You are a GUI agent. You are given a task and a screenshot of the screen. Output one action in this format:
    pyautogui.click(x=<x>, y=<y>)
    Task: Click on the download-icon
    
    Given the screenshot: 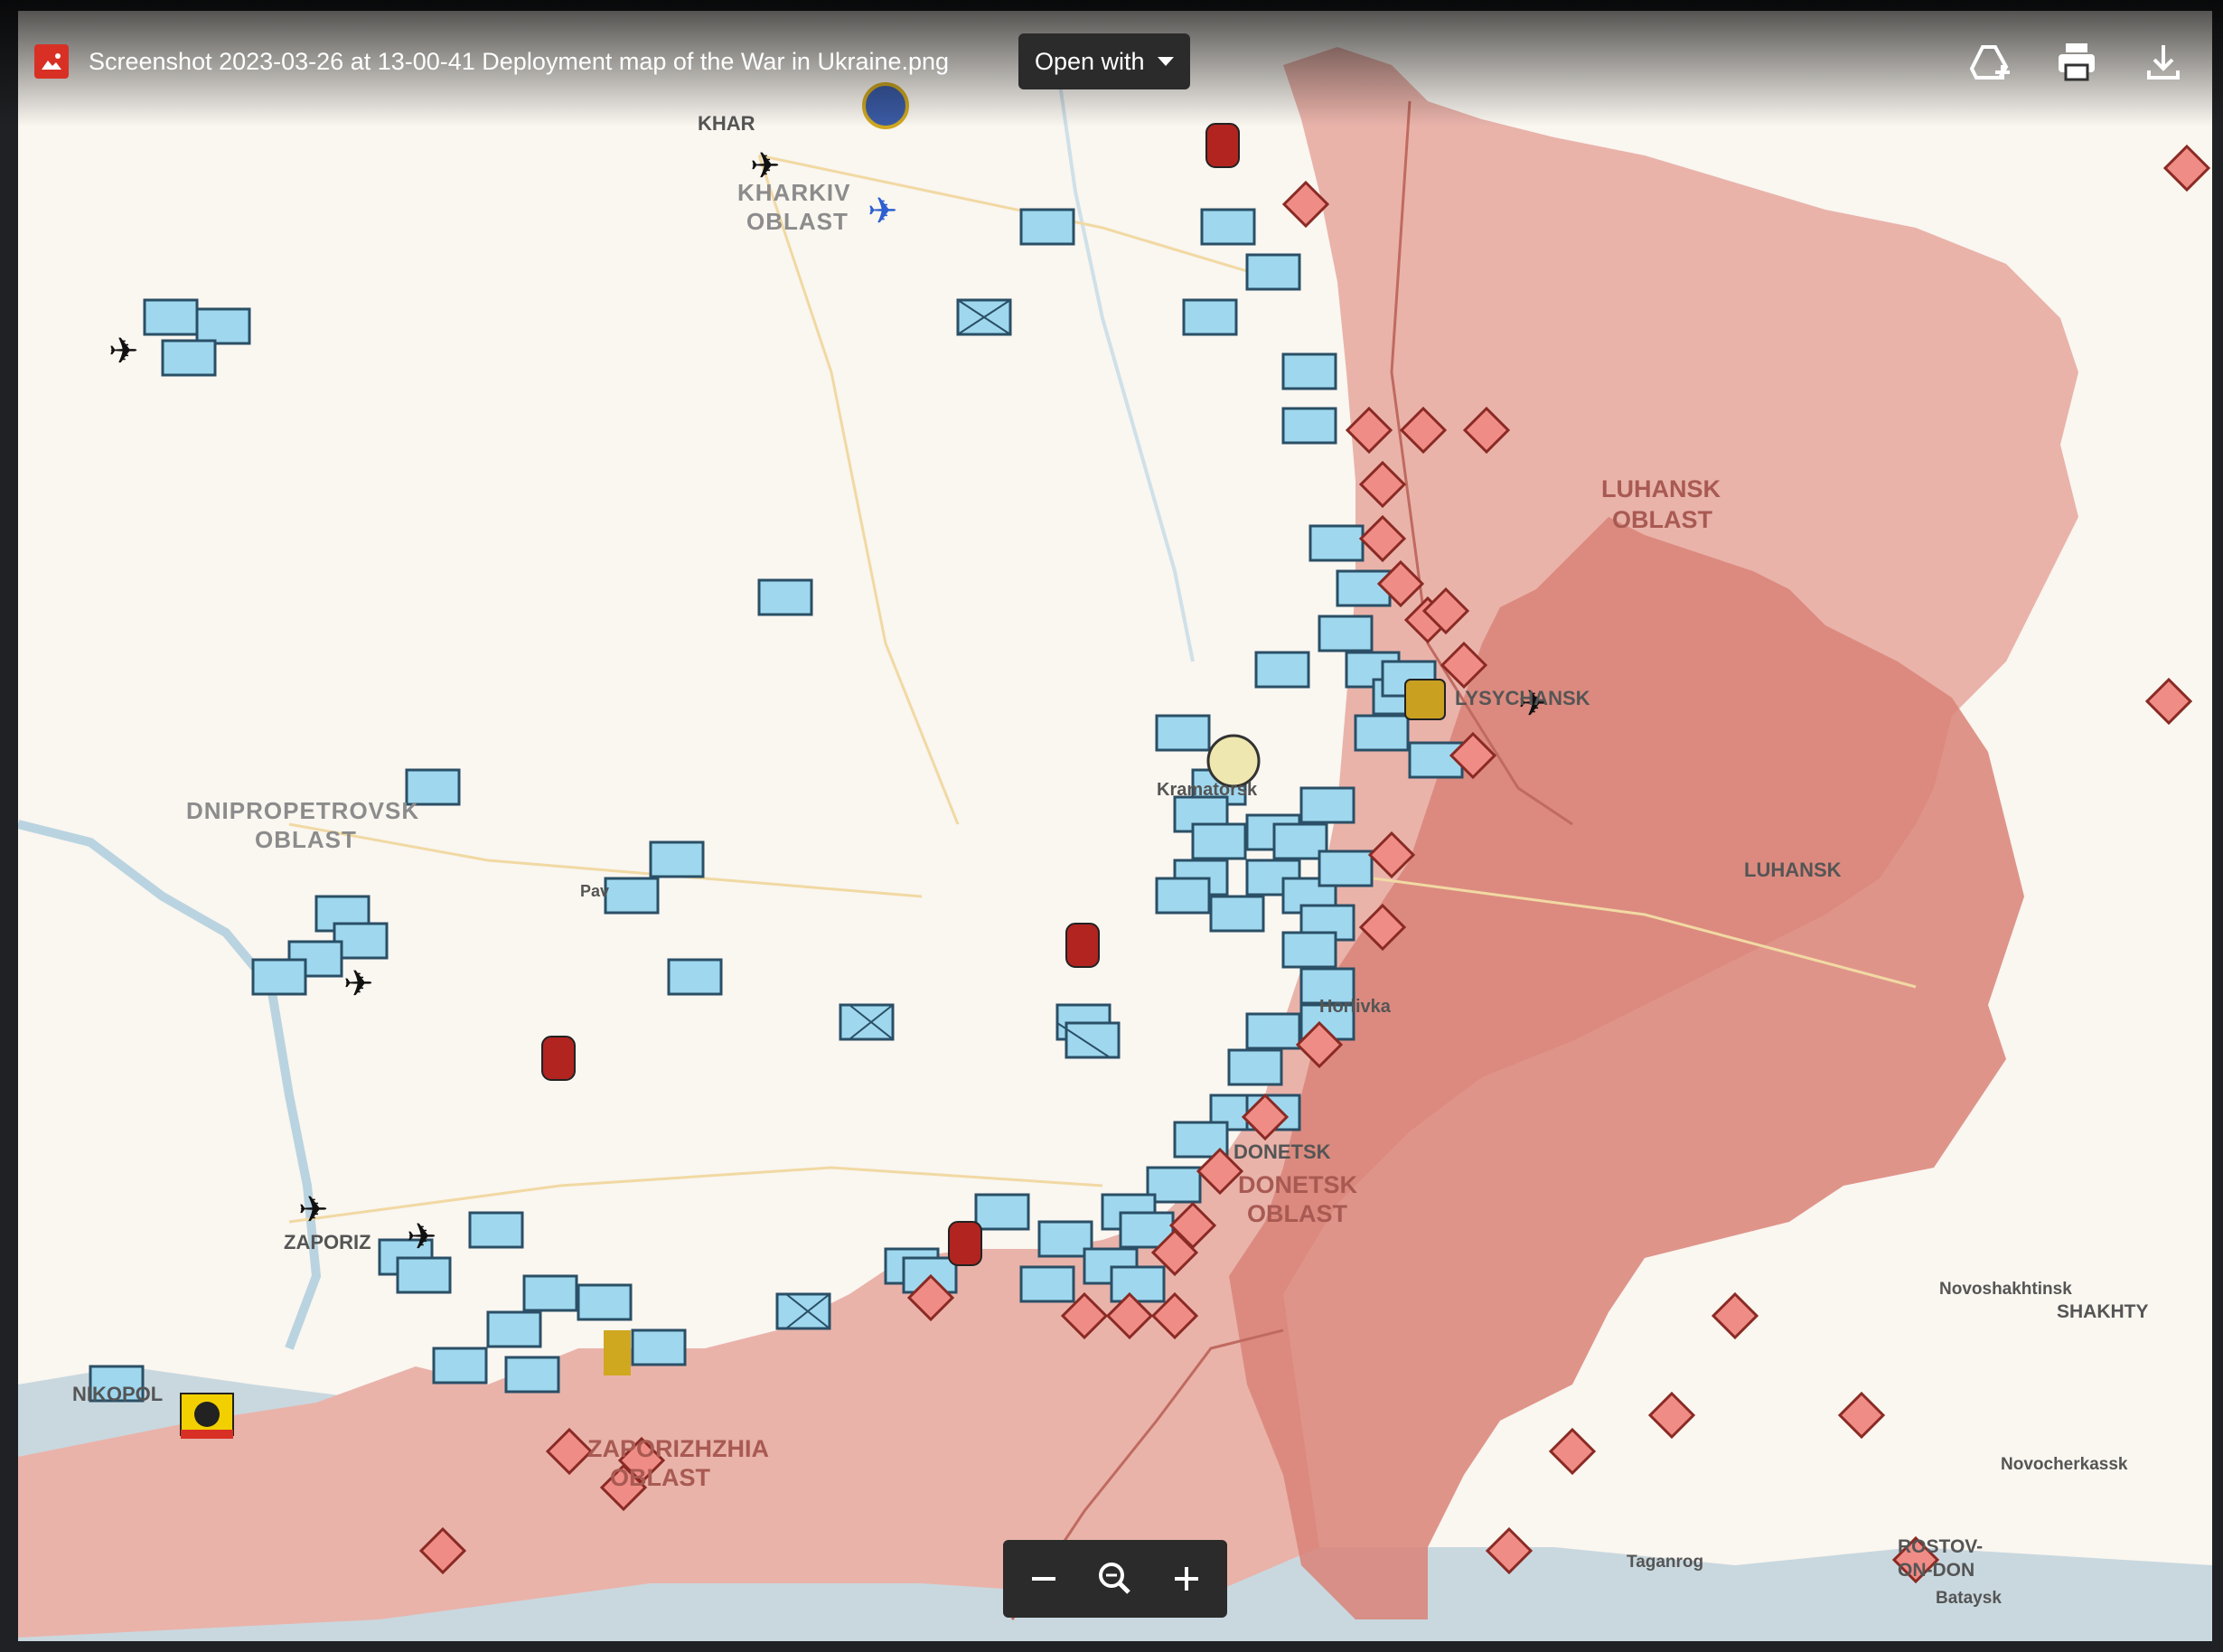 What is the action you would take?
    pyautogui.click(x=2163, y=61)
    